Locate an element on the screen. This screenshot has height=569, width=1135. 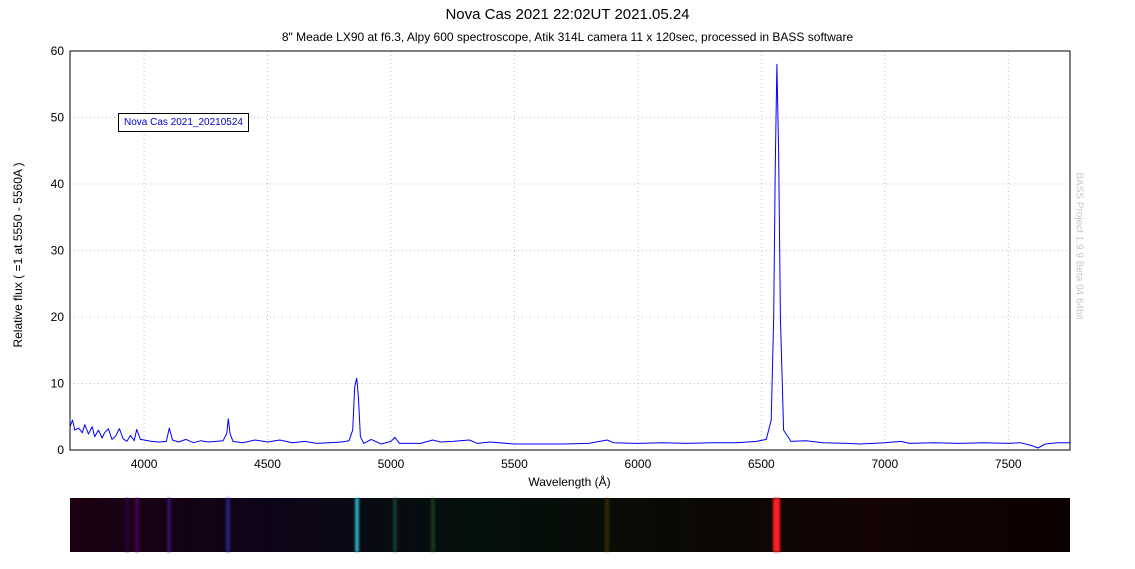
x-tick-label: 6000 is located at coordinates (638, 464).